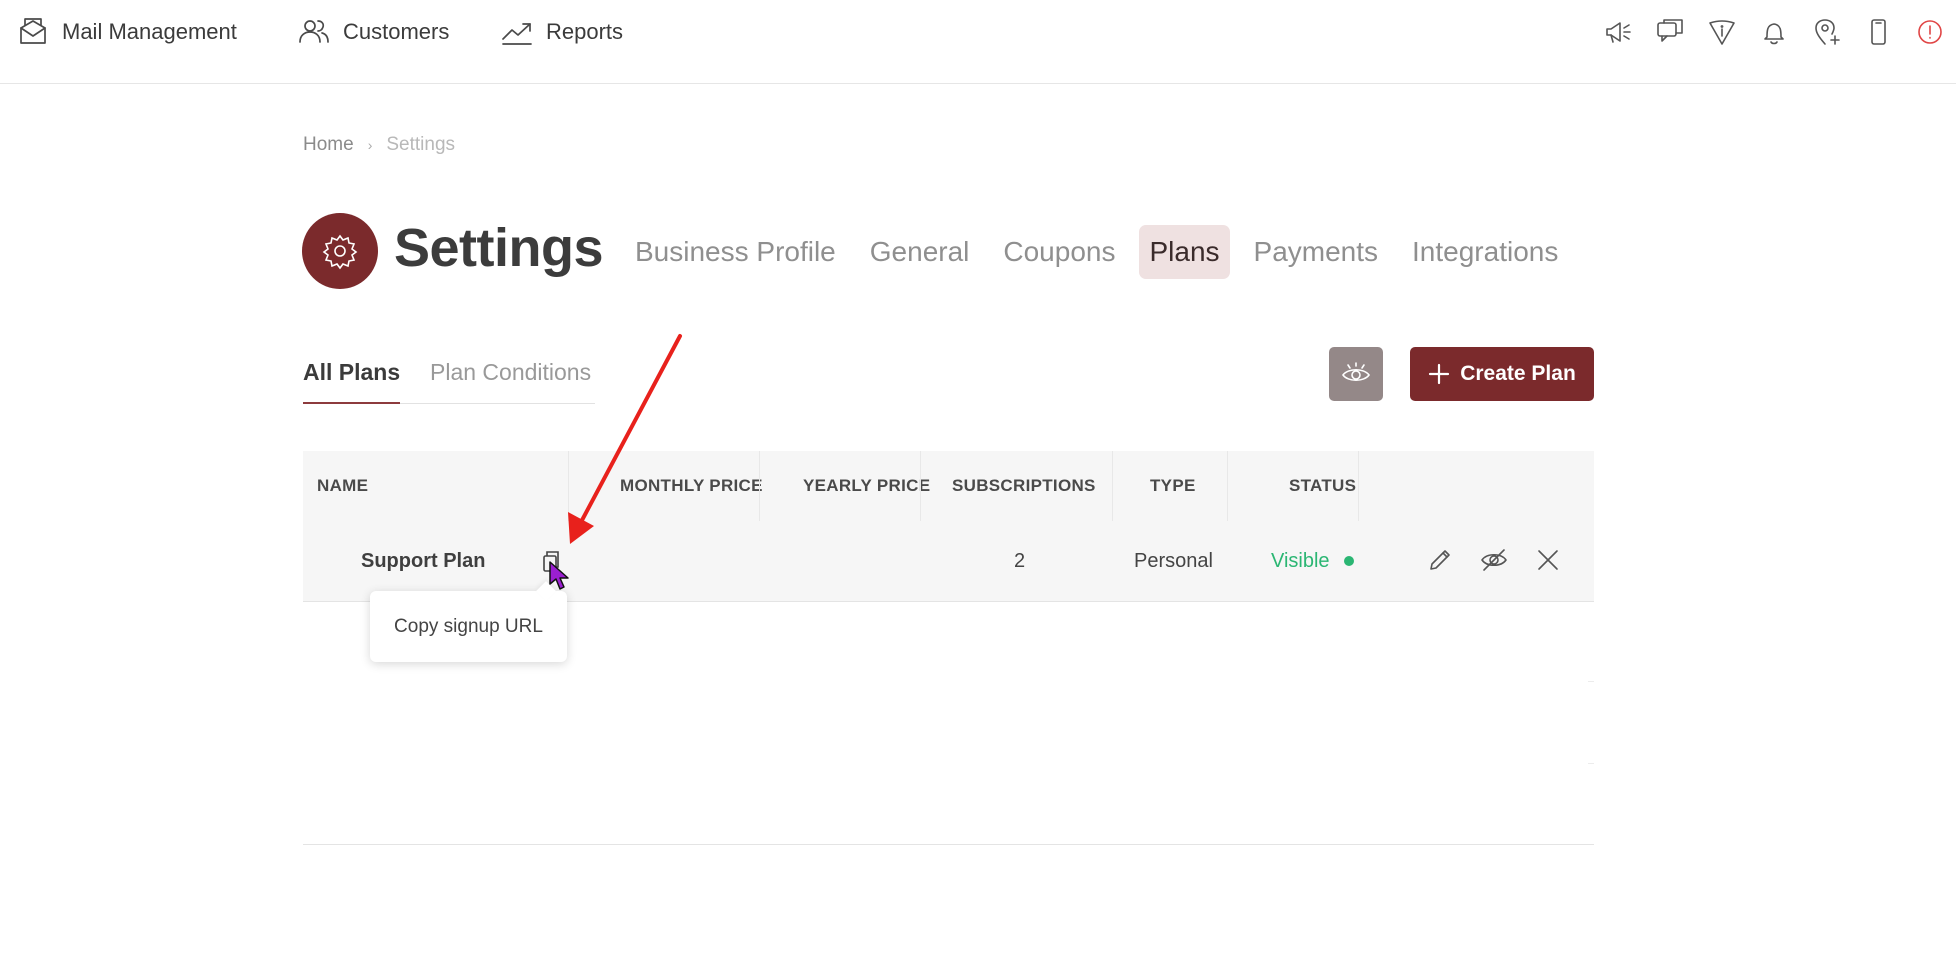 Image resolution: width=1956 pixels, height=974 pixels. What do you see at coordinates (1059, 252) in the screenshot?
I see `tab-coupons: Coupons` at bounding box center [1059, 252].